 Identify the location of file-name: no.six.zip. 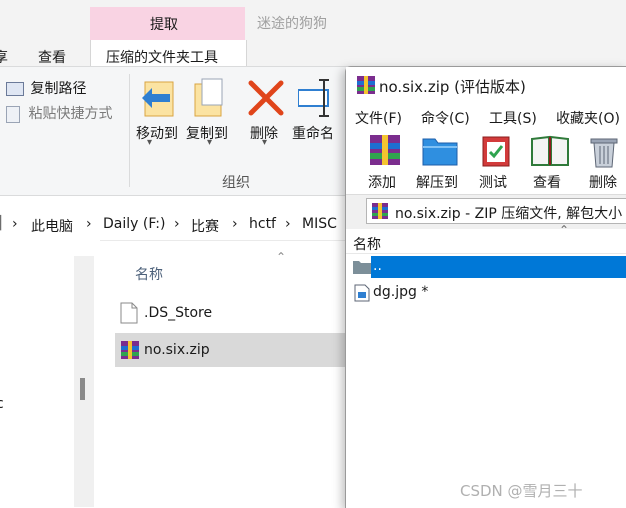
(177, 350).